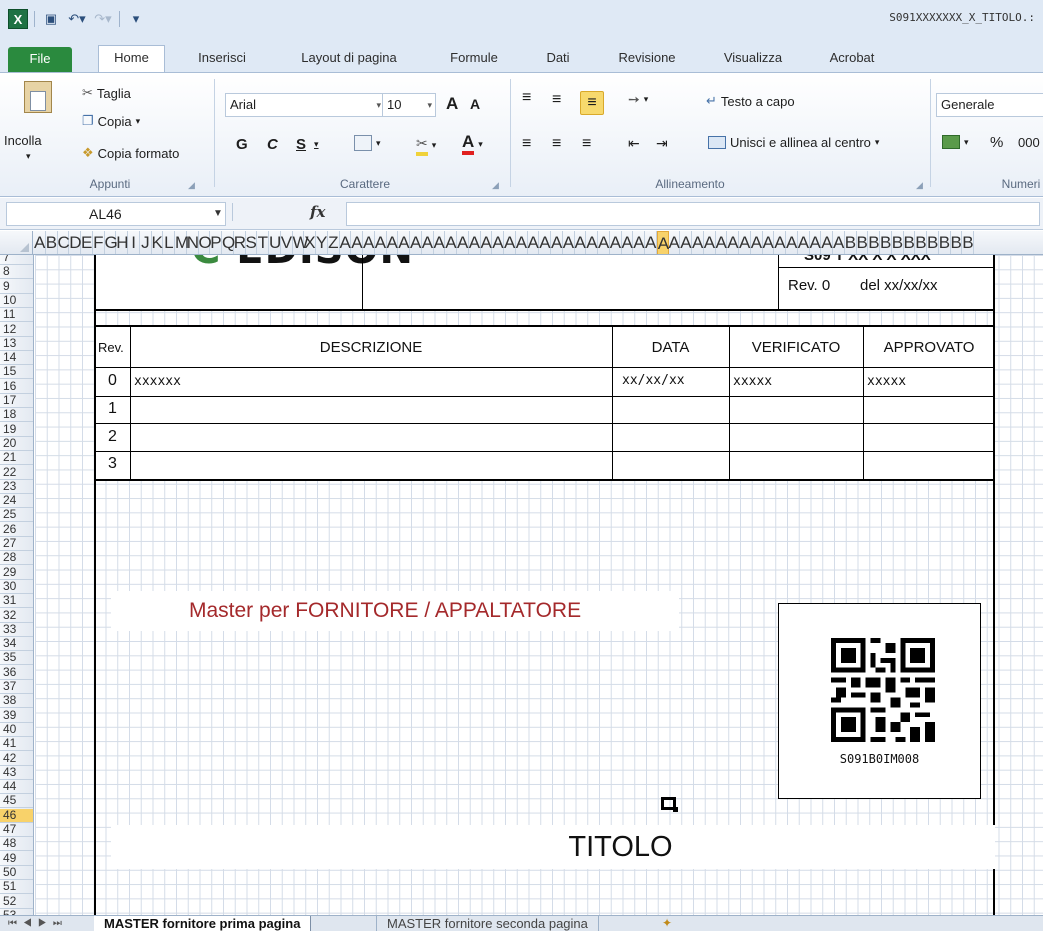 The image size is (1043, 931). What do you see at coordinates (16, 501) in the screenshot?
I see `row-header: 24` at bounding box center [16, 501].